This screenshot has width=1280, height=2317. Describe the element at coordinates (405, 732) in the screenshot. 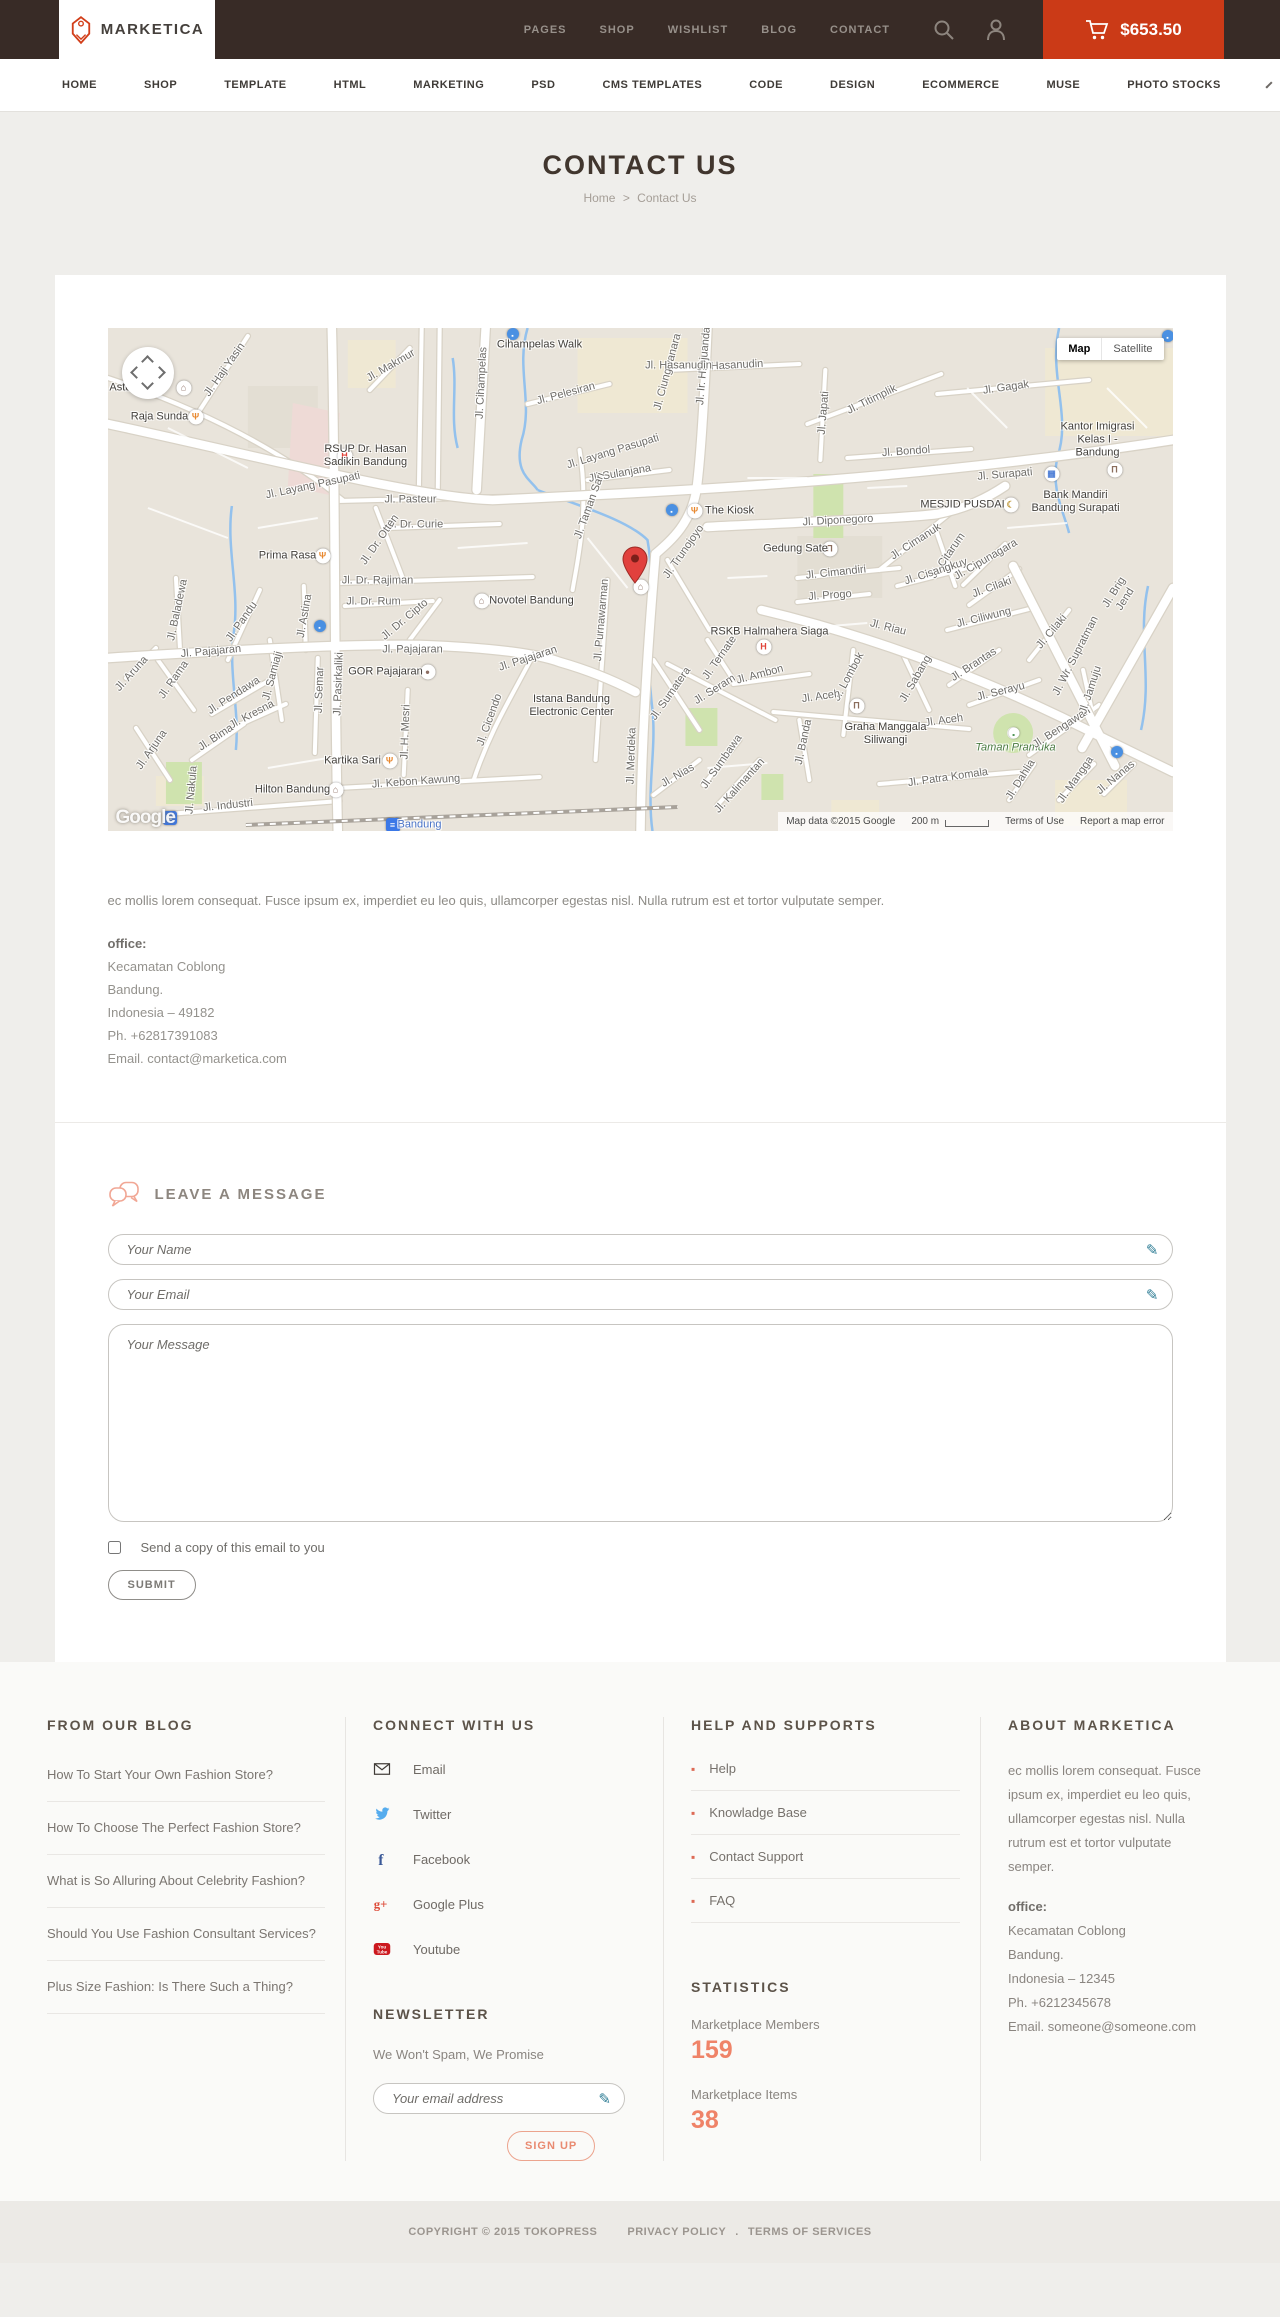

I see `map-label: Jl. H. Mesri` at that location.